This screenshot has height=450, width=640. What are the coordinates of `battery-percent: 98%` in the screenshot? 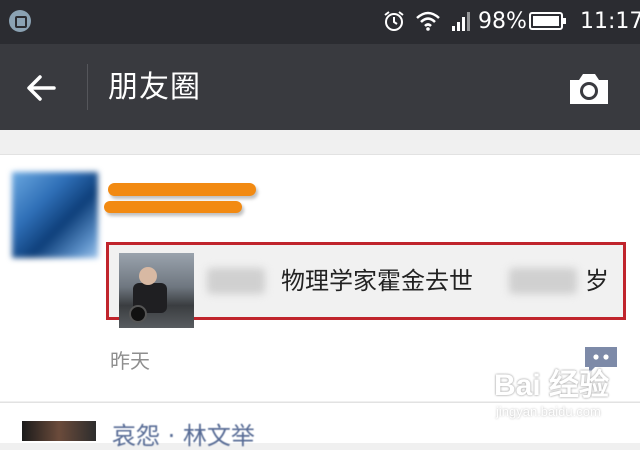 It's located at (502, 21).